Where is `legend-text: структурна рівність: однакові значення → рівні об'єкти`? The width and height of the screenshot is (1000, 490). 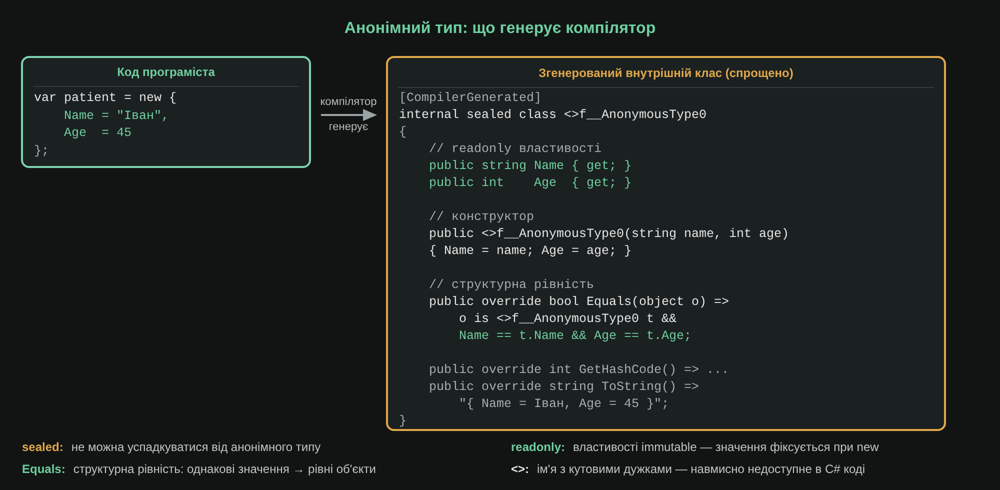
legend-text: структурна рівність: однакові значення → рівні об'єкти is located at coordinates (224, 469).